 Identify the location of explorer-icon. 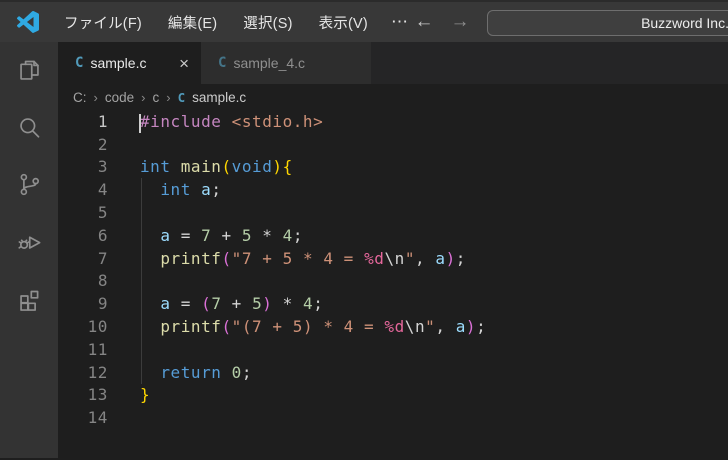
(29, 70).